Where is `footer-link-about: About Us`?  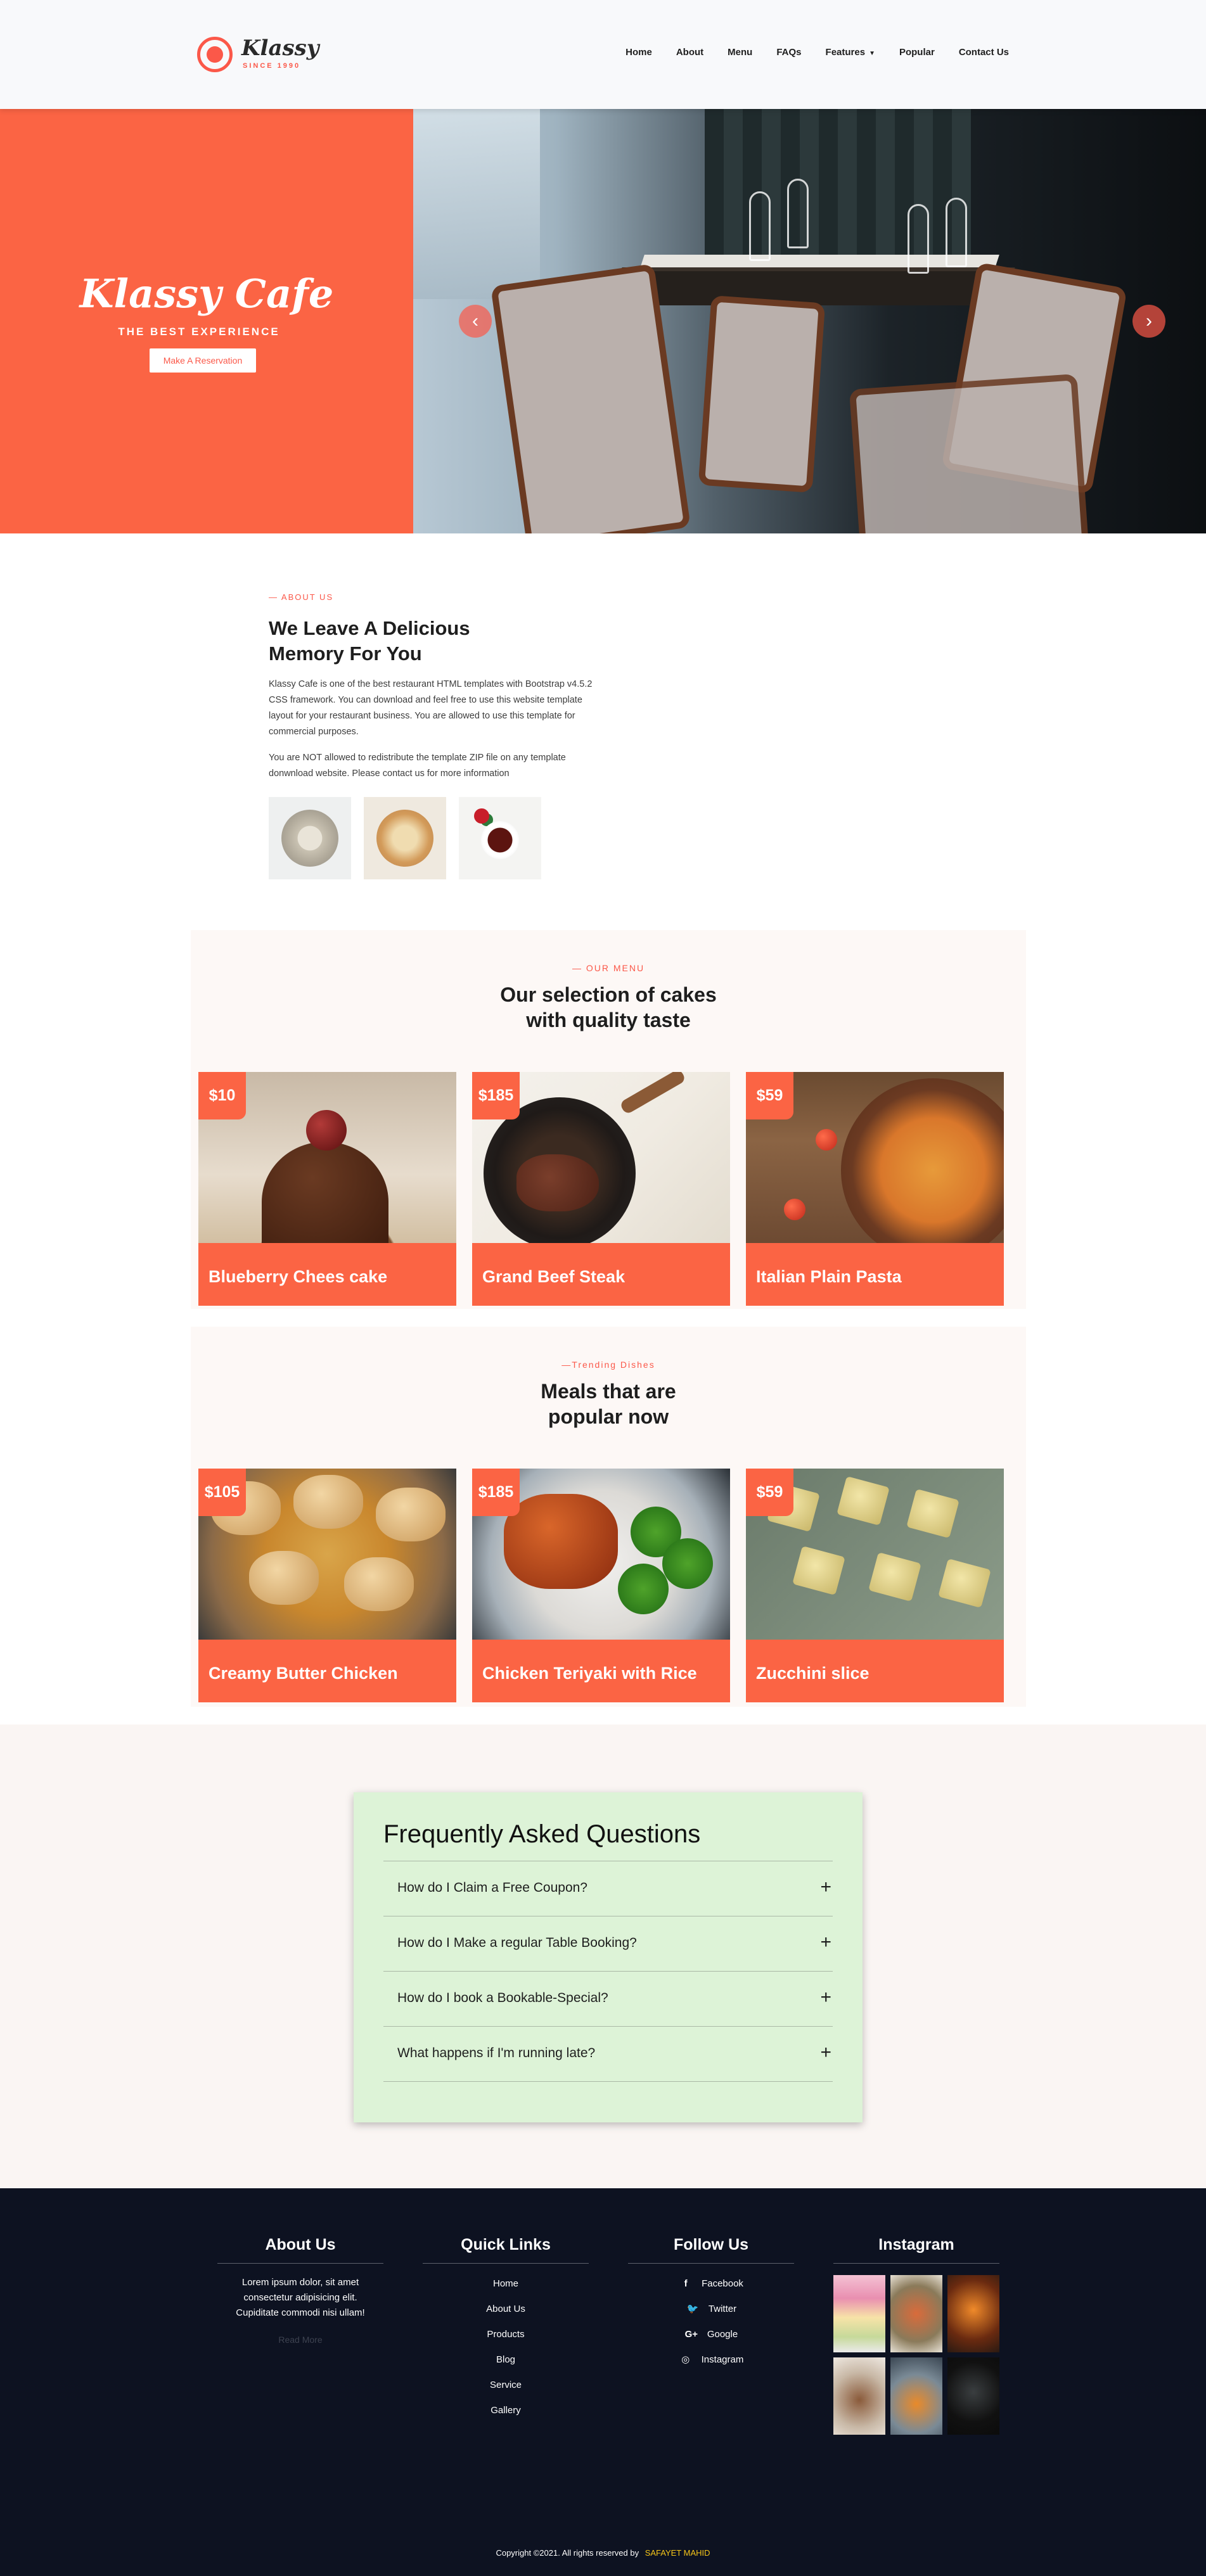
footer-link-about: About Us is located at coordinates (506, 2310).